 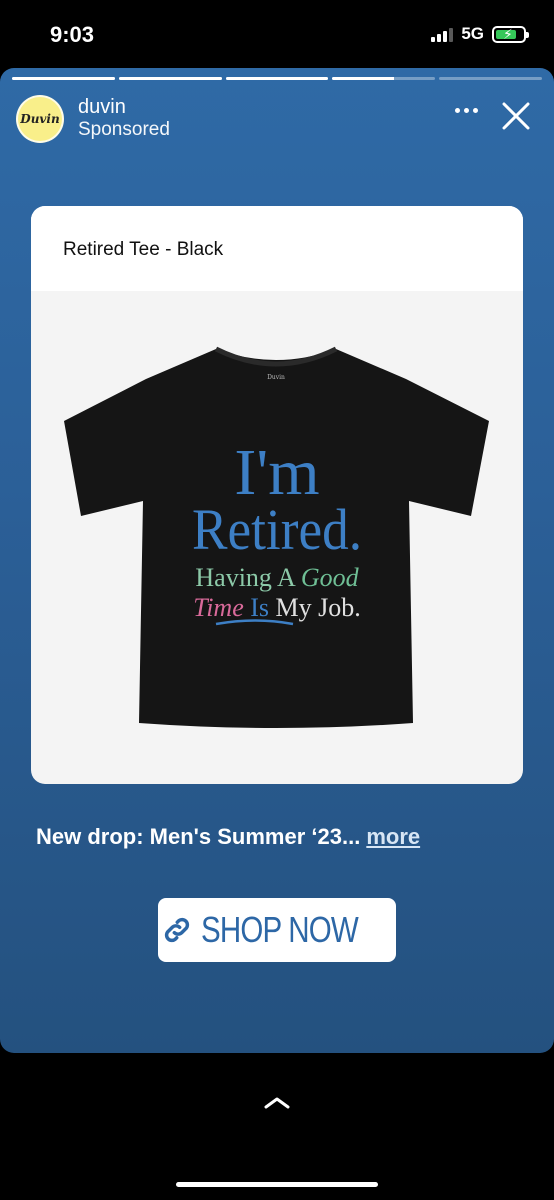 I want to click on chevron-up-icon, so click(x=277, y=1102).